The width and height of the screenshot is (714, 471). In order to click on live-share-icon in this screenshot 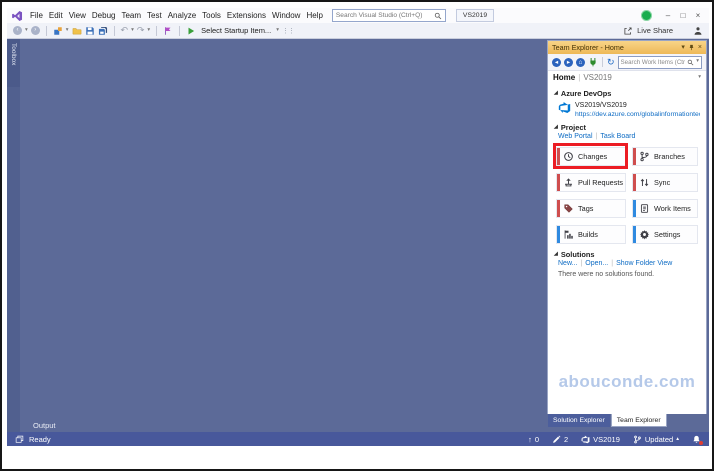, I will do `click(628, 31)`.